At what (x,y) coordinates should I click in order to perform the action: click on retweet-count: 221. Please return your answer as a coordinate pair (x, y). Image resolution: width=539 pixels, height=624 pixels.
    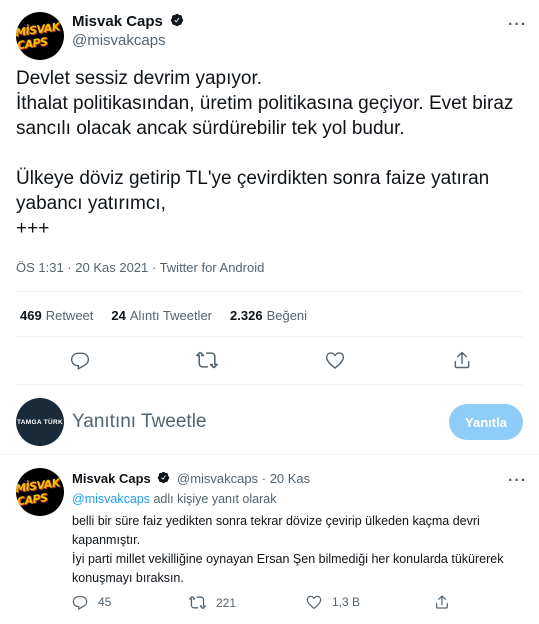
    Looking at the image, I should click on (226, 602).